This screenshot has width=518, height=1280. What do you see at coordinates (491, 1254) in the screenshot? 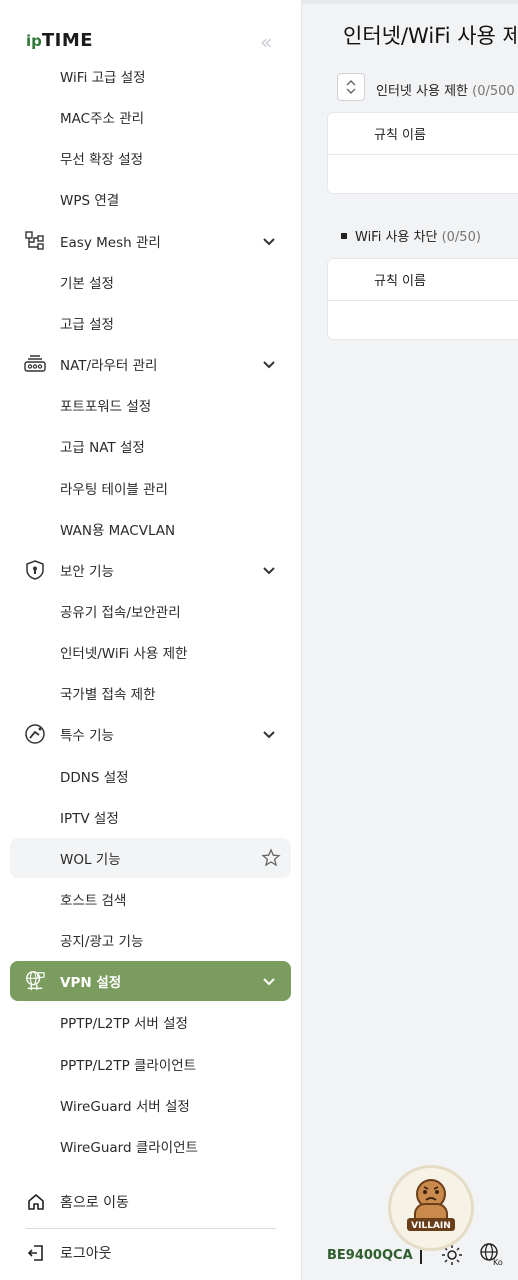
I see `language-globe-icon: Ko` at bounding box center [491, 1254].